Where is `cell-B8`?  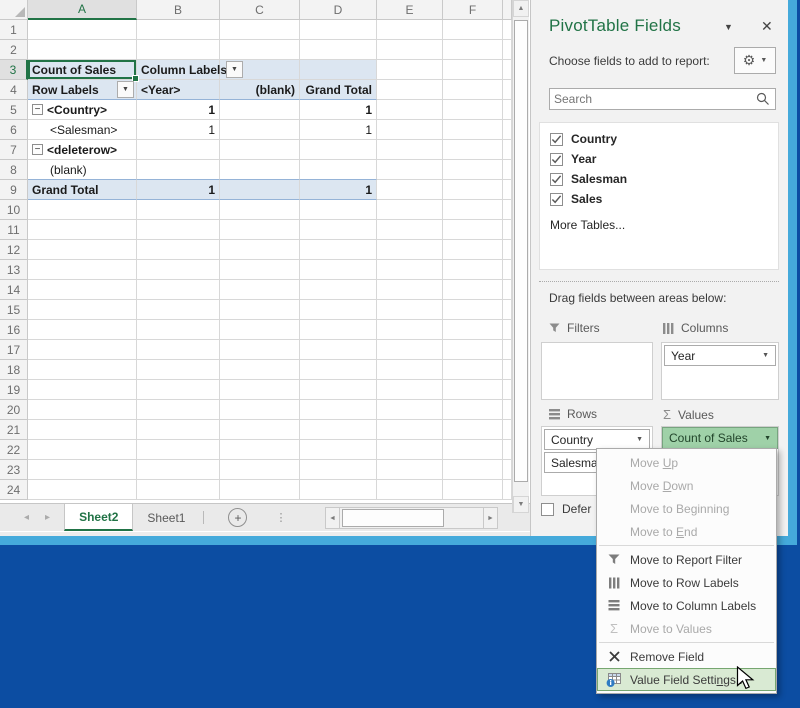 cell-B8 is located at coordinates (178, 170).